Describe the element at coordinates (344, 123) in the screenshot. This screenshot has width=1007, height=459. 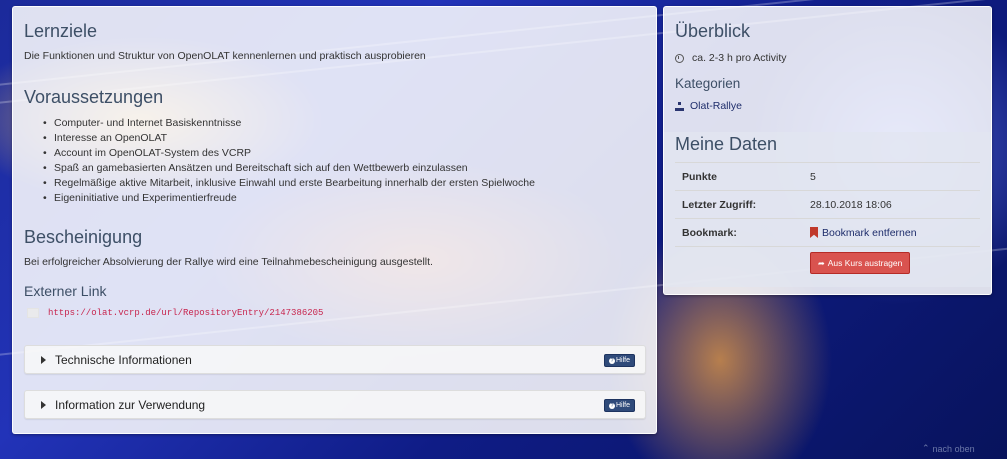
I see `list-item: Computer- und Internet Basiskenntnisse` at that location.